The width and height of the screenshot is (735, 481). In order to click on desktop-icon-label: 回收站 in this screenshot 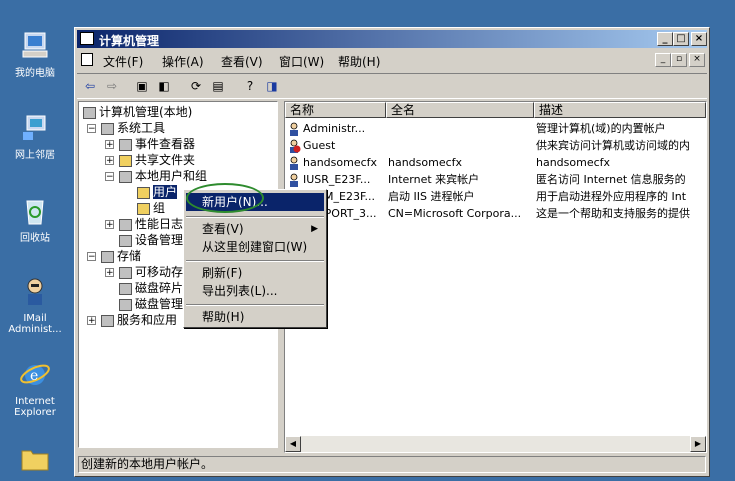, I will do `click(35, 238)`.